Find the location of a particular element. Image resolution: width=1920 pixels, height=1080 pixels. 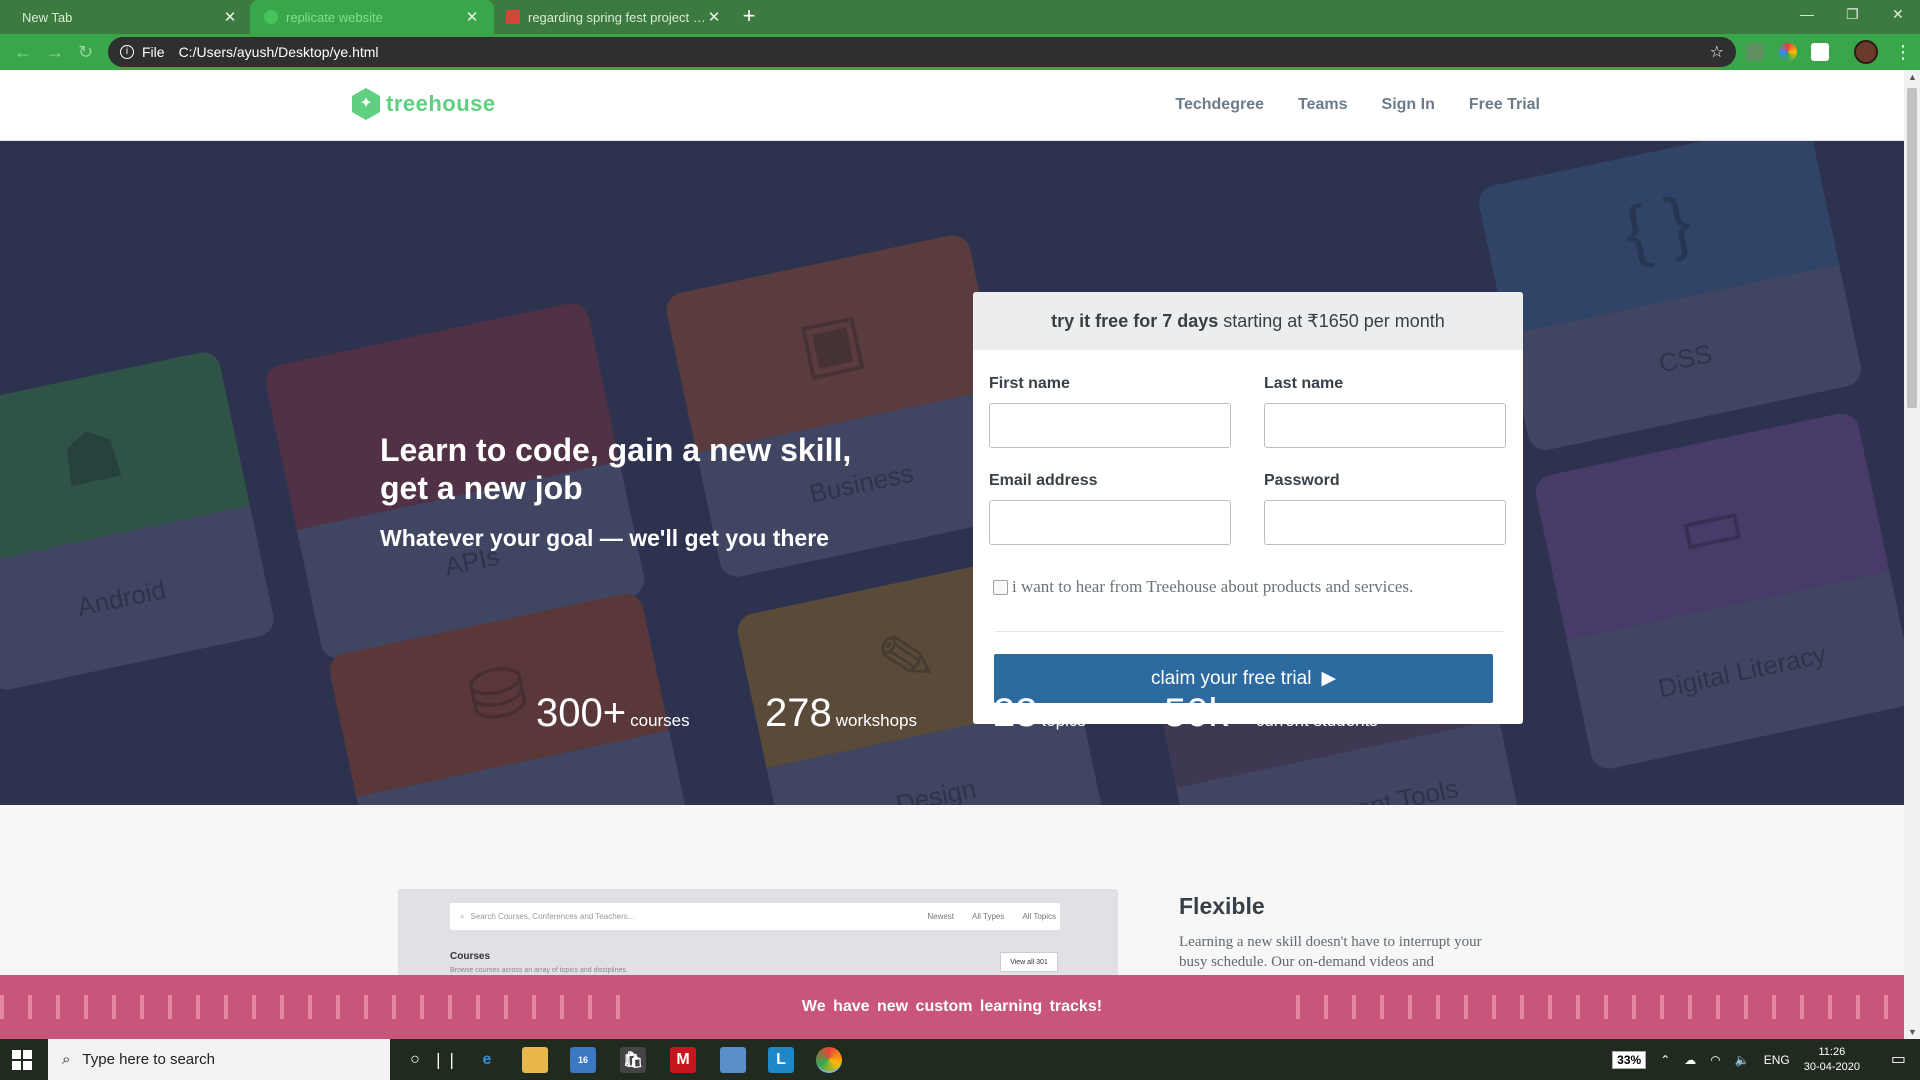

address-bar: i File C:/Users/ayush/Desktop/ye.html ☆ is located at coordinates (922, 52).